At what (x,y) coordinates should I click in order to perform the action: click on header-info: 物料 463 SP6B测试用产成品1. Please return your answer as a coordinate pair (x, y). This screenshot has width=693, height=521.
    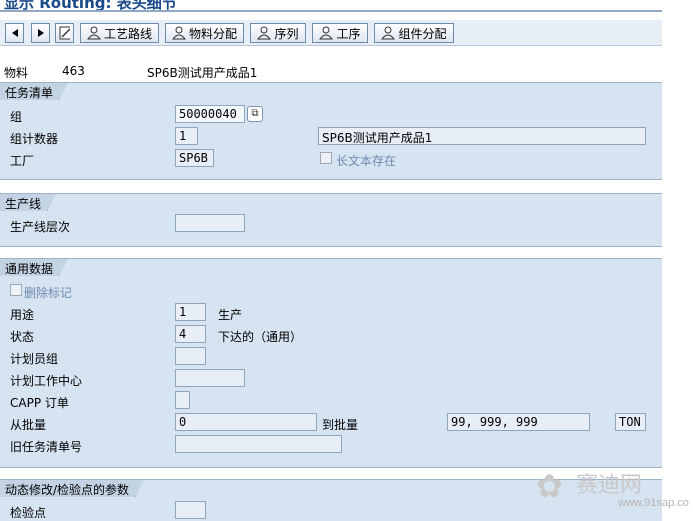
    Looking at the image, I should click on (331, 64).